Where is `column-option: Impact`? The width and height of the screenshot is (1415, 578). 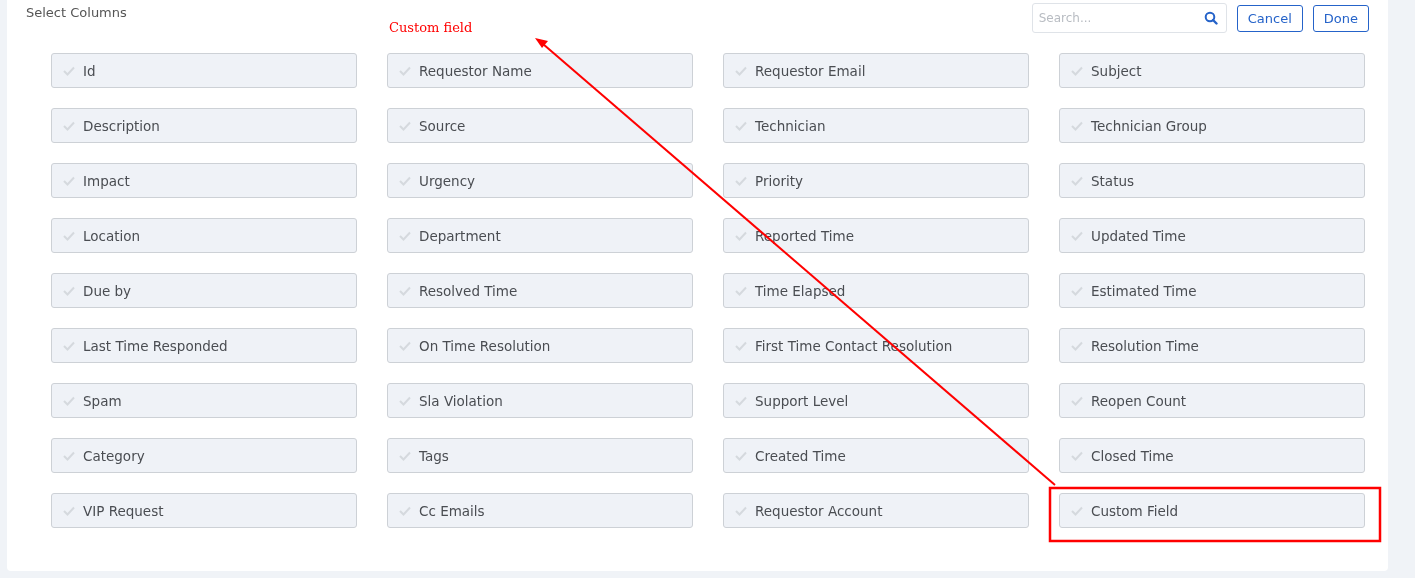
column-option: Impact is located at coordinates (204, 180).